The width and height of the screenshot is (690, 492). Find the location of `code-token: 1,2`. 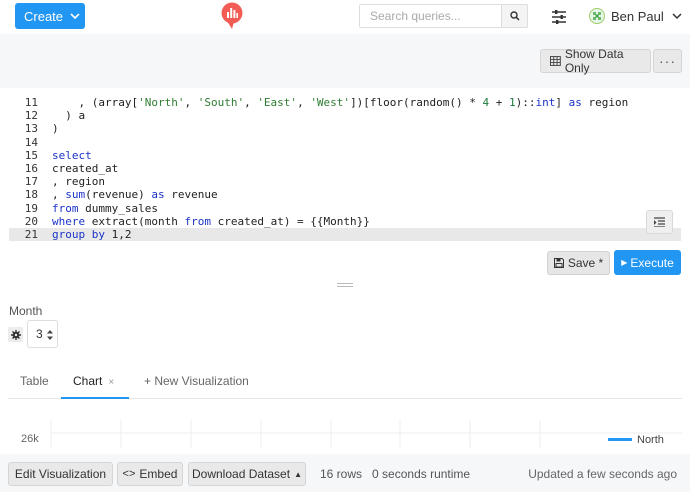

code-token: 1,2 is located at coordinates (118, 234).